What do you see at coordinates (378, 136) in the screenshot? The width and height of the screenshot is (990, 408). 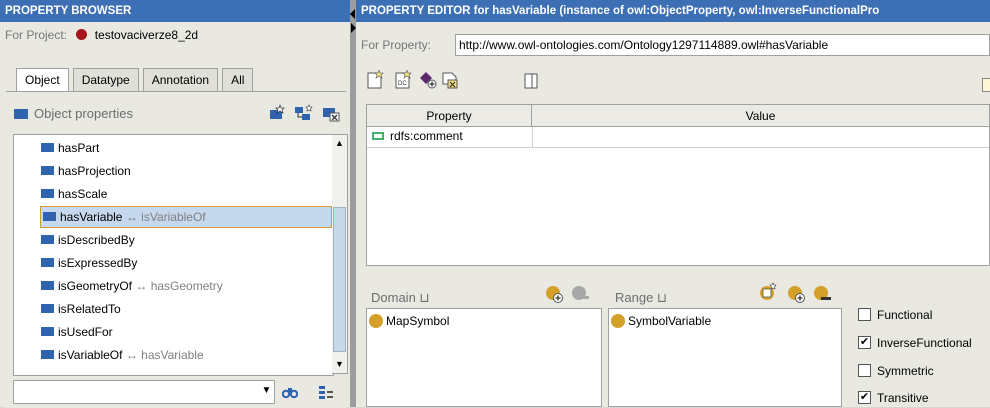 I see `comment-annotation-icon` at bounding box center [378, 136].